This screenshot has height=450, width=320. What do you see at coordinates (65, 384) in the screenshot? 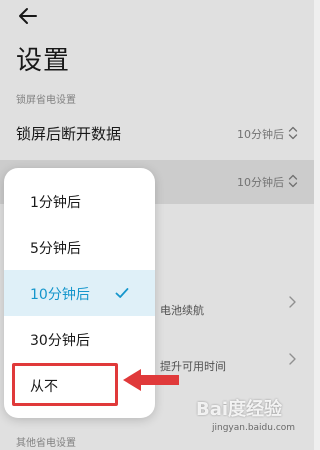
I see `annotation-highlight-box` at bounding box center [65, 384].